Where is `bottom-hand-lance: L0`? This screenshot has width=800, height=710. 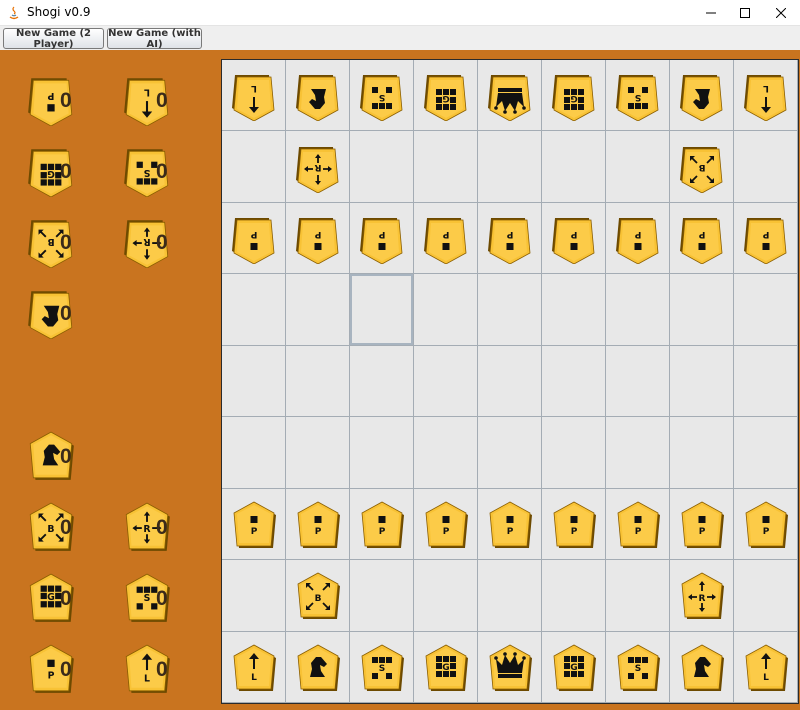
bottom-hand-lance: L0 is located at coordinates (150, 665).